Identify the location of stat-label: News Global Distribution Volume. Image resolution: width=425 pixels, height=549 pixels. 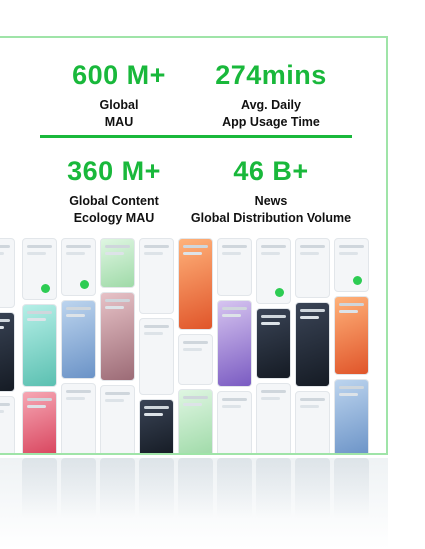
(271, 209).